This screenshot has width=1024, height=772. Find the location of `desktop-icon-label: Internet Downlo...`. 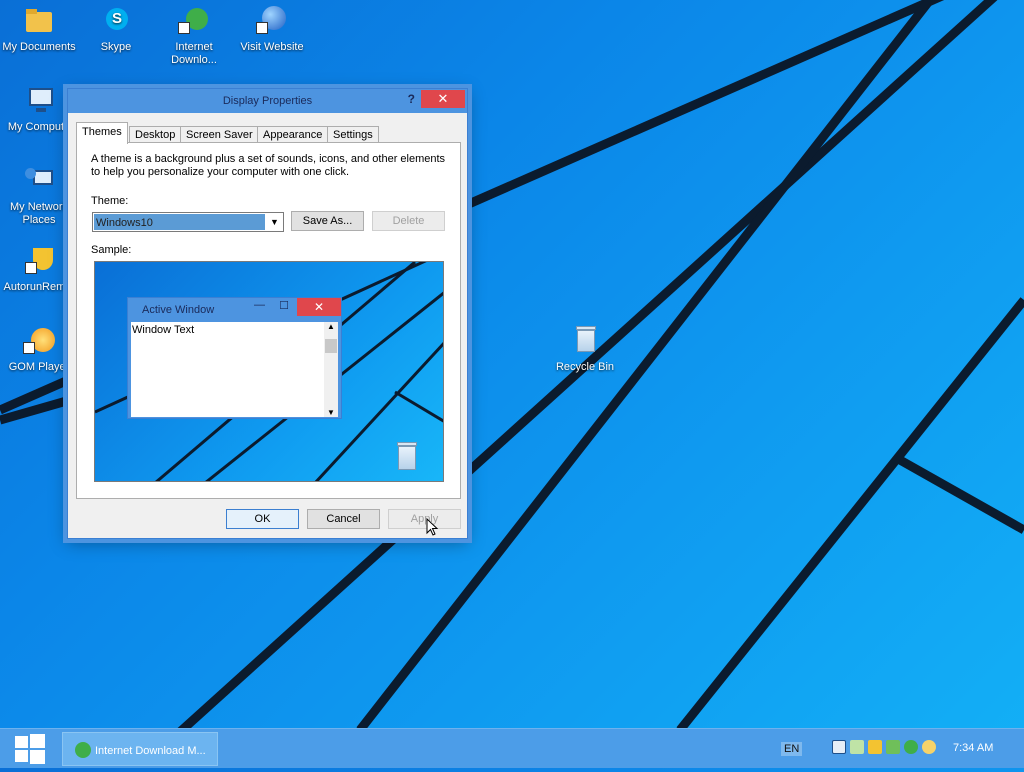

desktop-icon-label: Internet Downlo... is located at coordinates (194, 53).